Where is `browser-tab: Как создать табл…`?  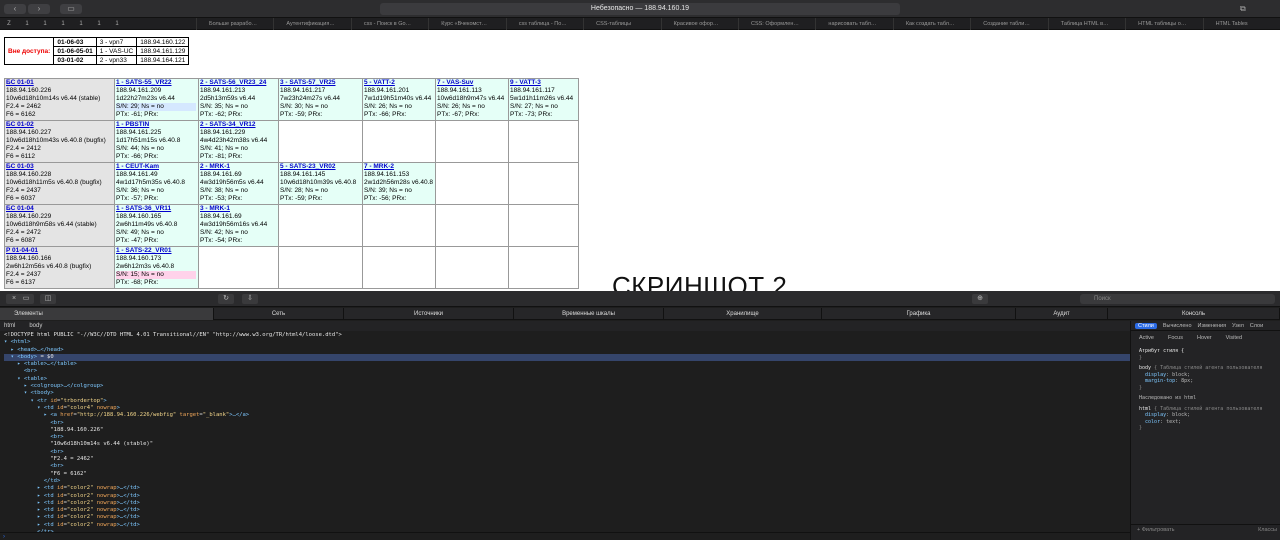
browser-tab: Как создать табл… is located at coordinates (931, 24).